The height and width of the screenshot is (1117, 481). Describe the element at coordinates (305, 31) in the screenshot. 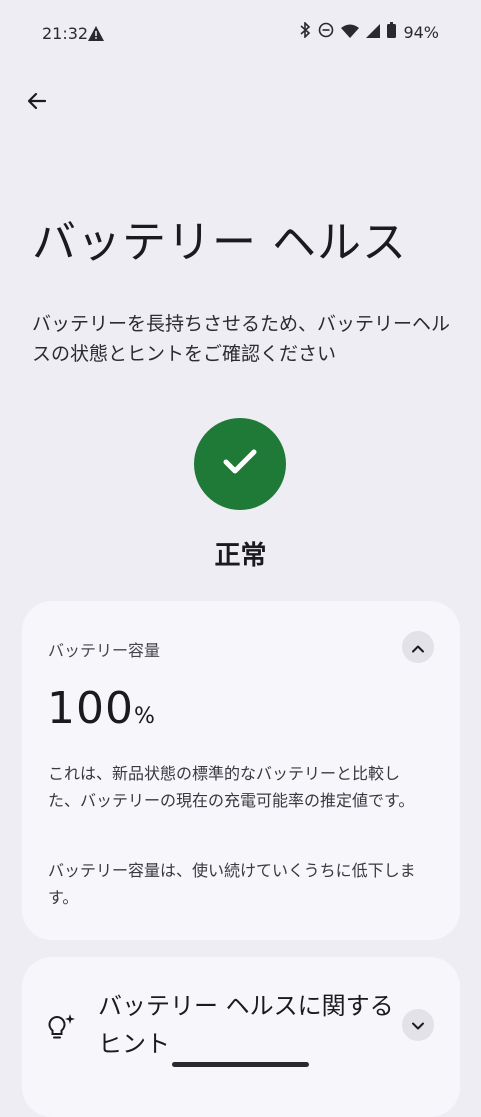

I see `bluetooth-icon` at that location.